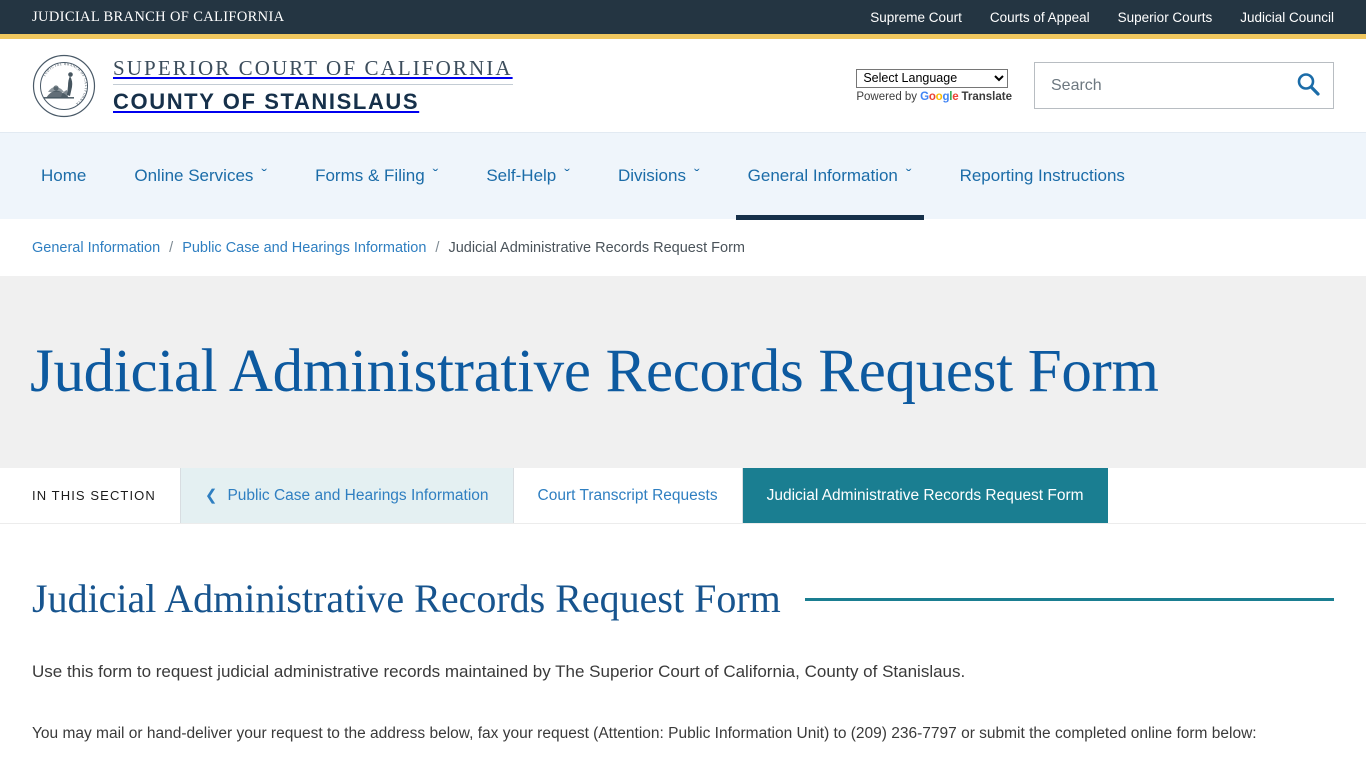 The height and width of the screenshot is (768, 1366). I want to click on utility-link-supreme-court: Supreme Court, so click(916, 17).